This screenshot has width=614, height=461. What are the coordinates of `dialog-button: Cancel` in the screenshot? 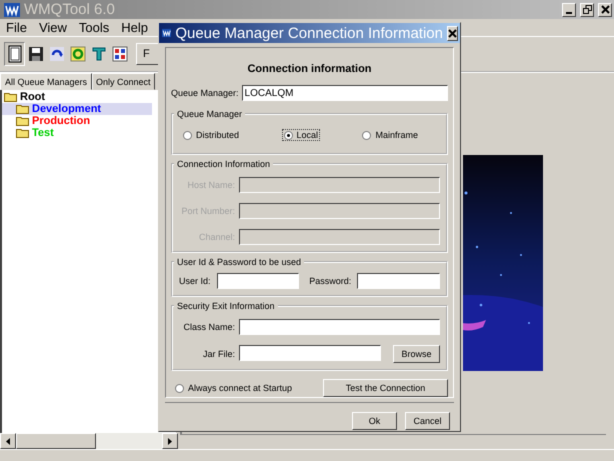 It's located at (427, 421).